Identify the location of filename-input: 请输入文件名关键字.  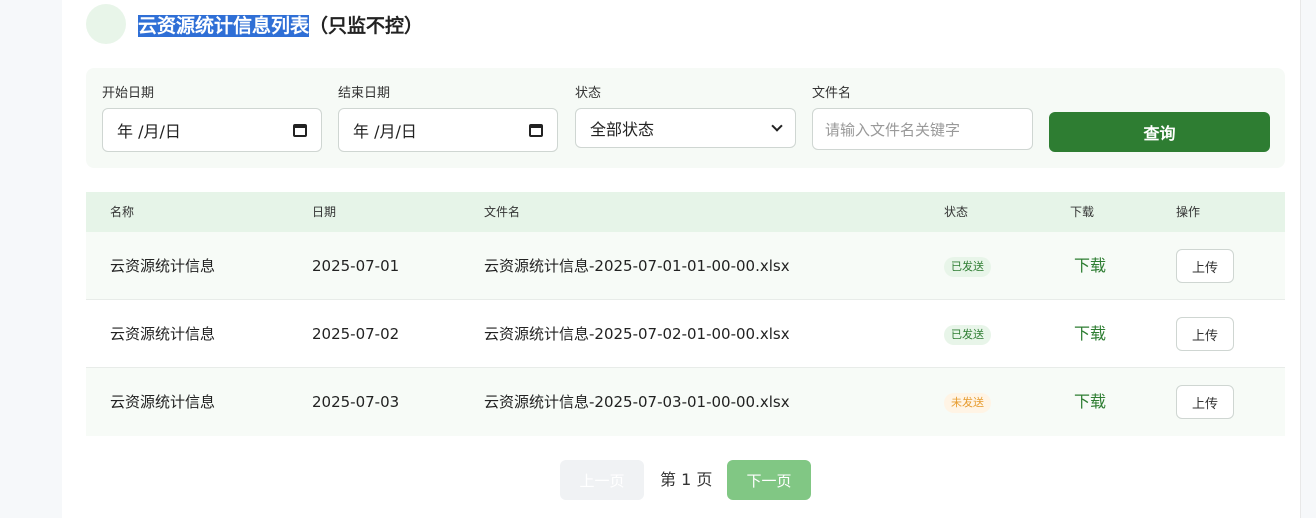
(922, 129).